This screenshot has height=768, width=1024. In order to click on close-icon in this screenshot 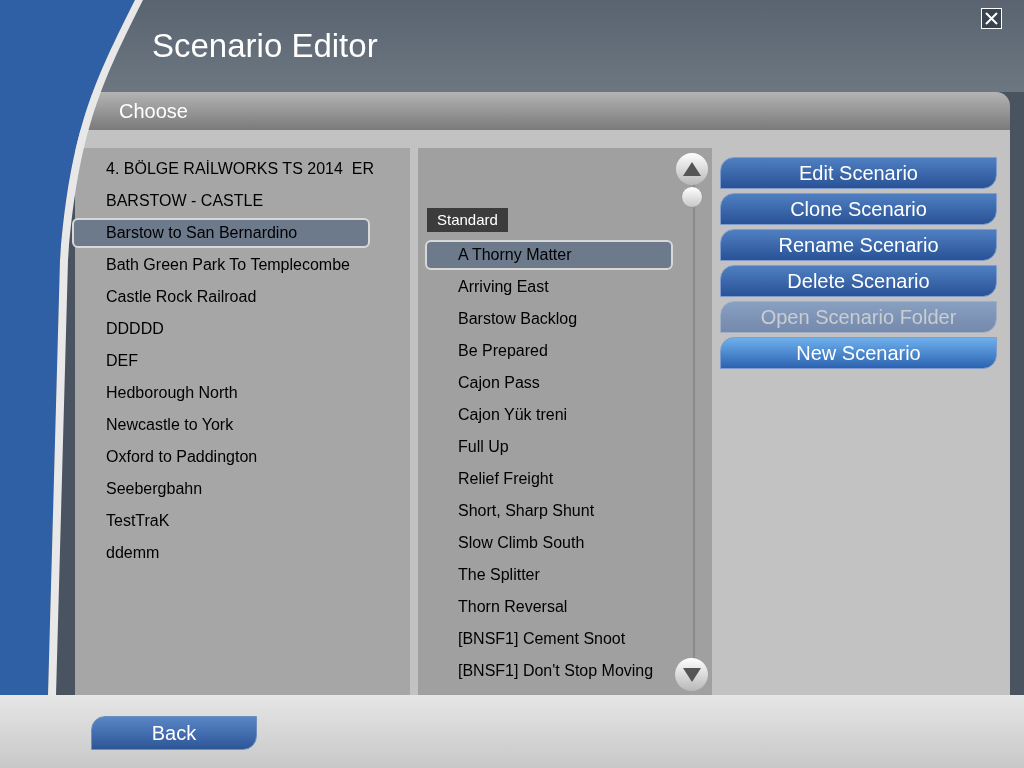, I will do `click(991, 18)`.